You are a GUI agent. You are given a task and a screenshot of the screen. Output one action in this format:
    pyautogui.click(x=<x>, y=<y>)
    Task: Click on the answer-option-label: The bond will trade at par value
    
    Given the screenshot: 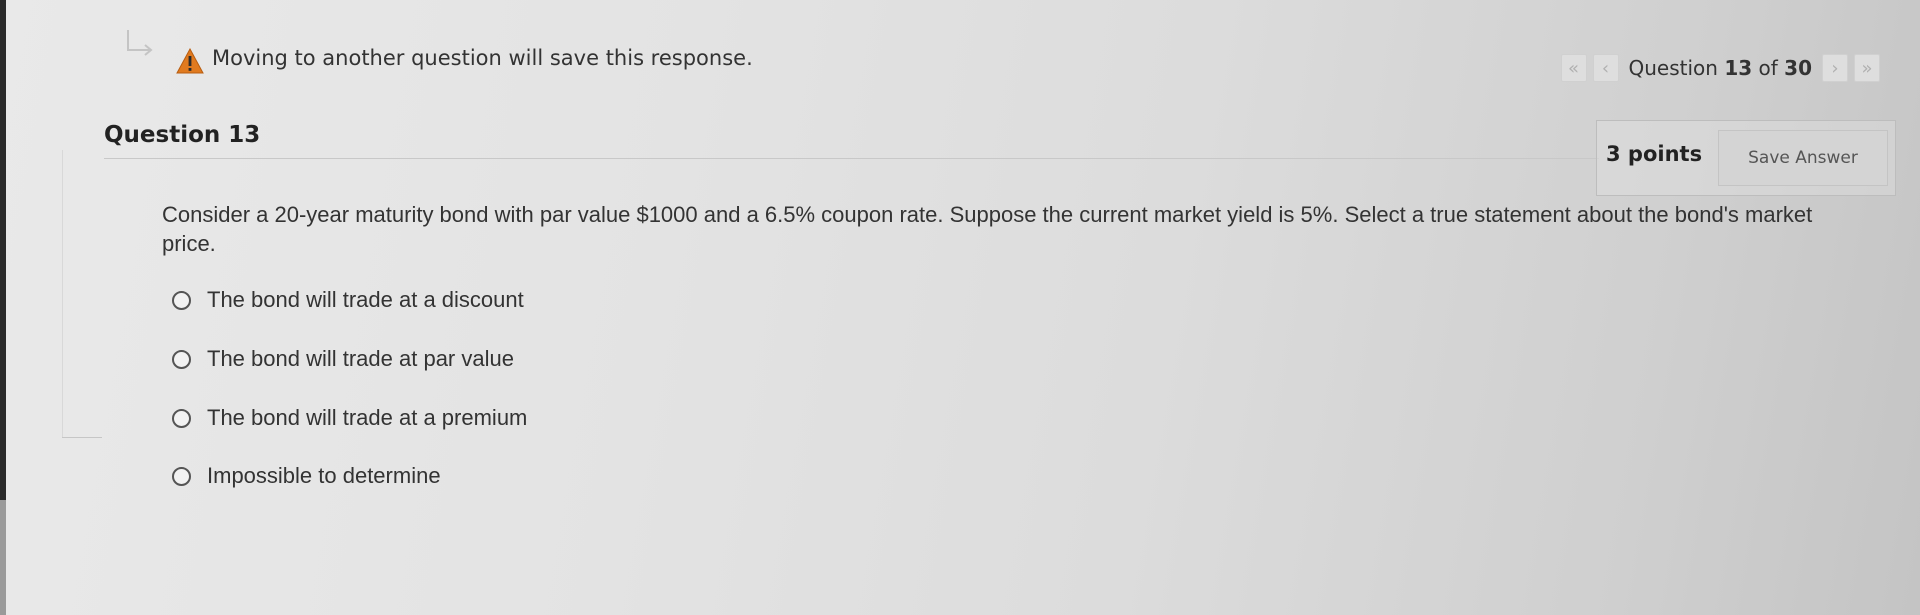 What is the action you would take?
    pyautogui.click(x=360, y=358)
    